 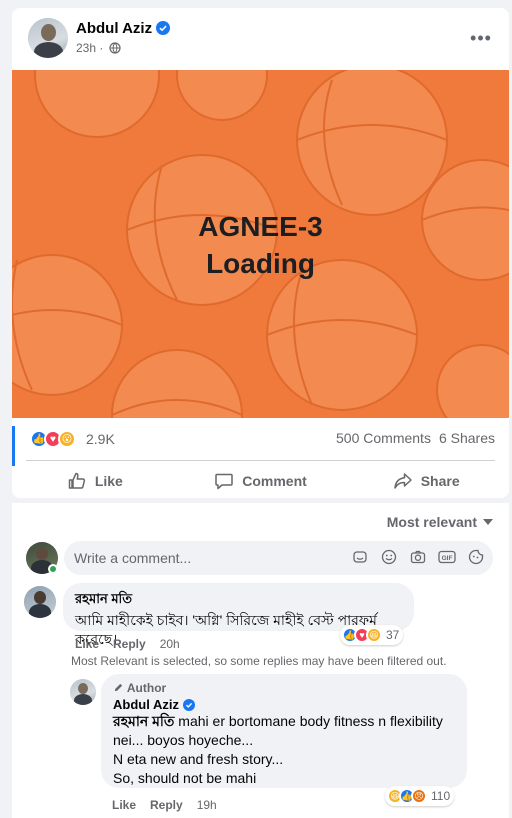 I want to click on sort-label: Most relevant, so click(x=432, y=522).